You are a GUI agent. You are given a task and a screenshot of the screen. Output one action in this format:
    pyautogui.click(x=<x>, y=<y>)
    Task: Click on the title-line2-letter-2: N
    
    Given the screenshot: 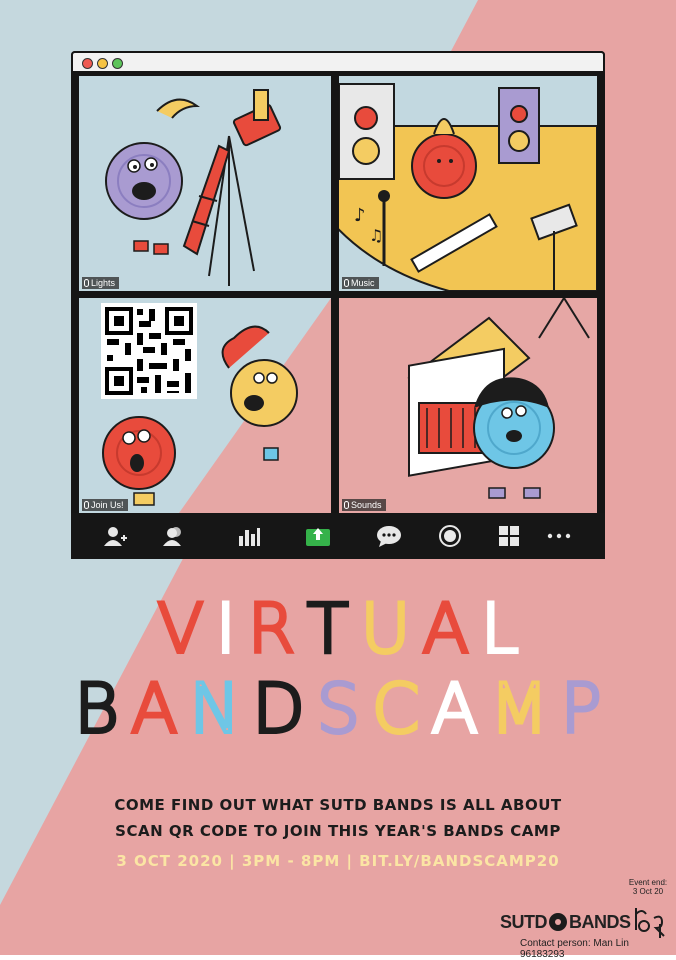 What is the action you would take?
    pyautogui.click(x=214, y=709)
    